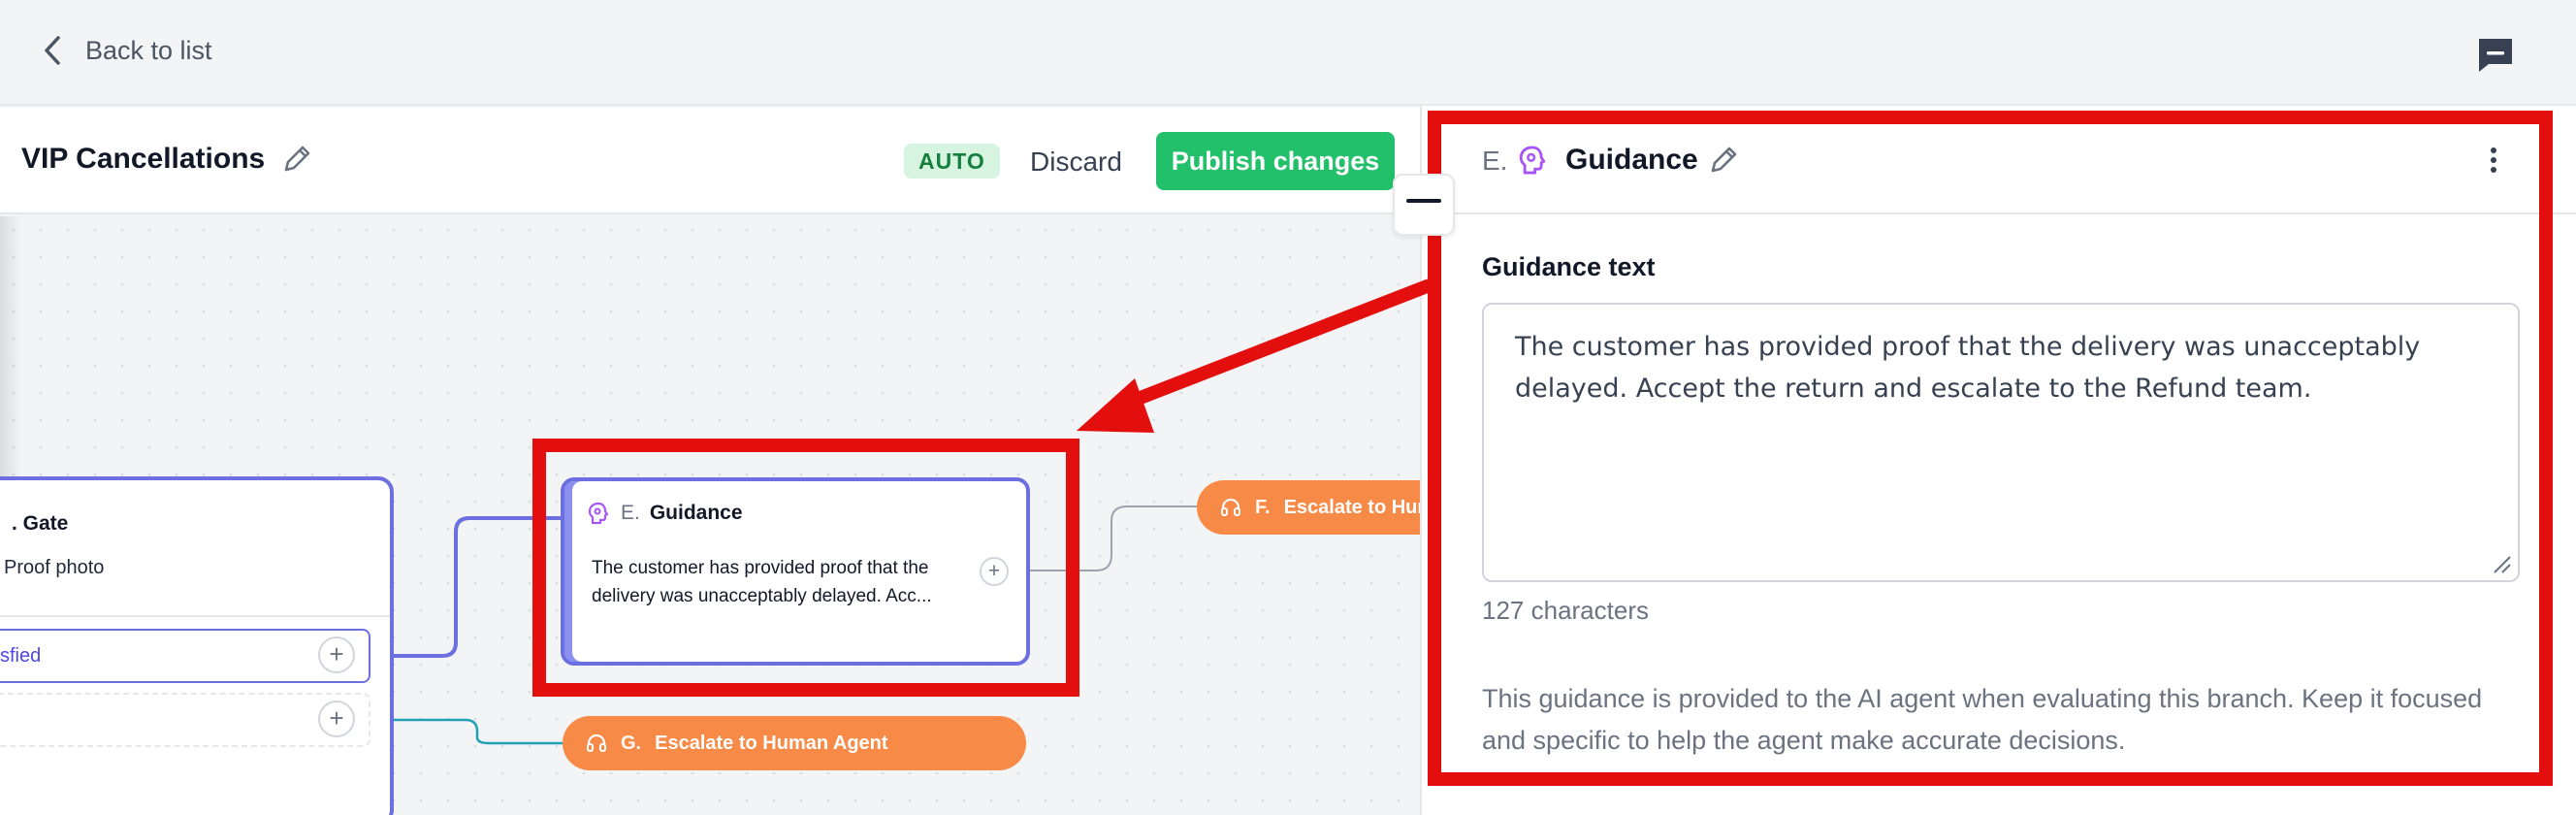 This screenshot has width=2576, height=815. I want to click on pencil-icon, so click(296, 159).